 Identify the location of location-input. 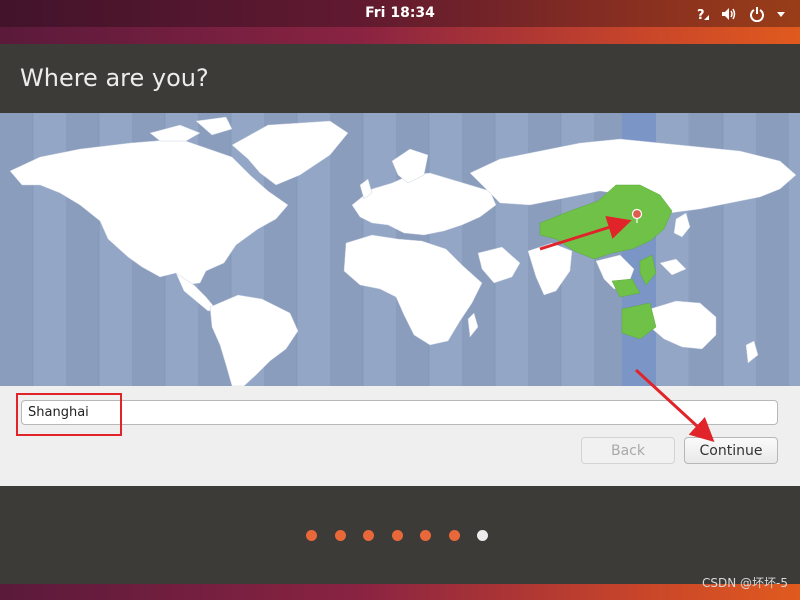
(399, 412).